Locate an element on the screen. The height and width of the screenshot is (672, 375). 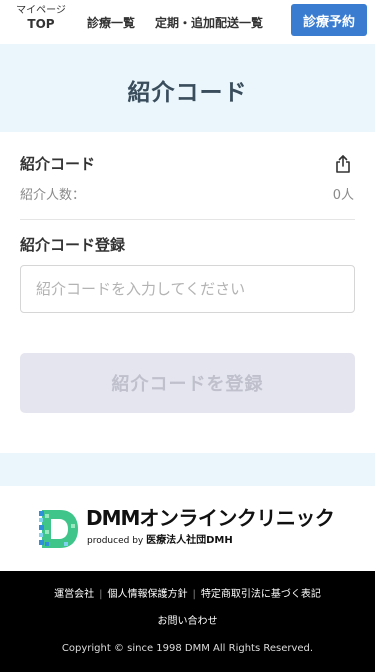
reserve-button: 診療予約 is located at coordinates (329, 20).